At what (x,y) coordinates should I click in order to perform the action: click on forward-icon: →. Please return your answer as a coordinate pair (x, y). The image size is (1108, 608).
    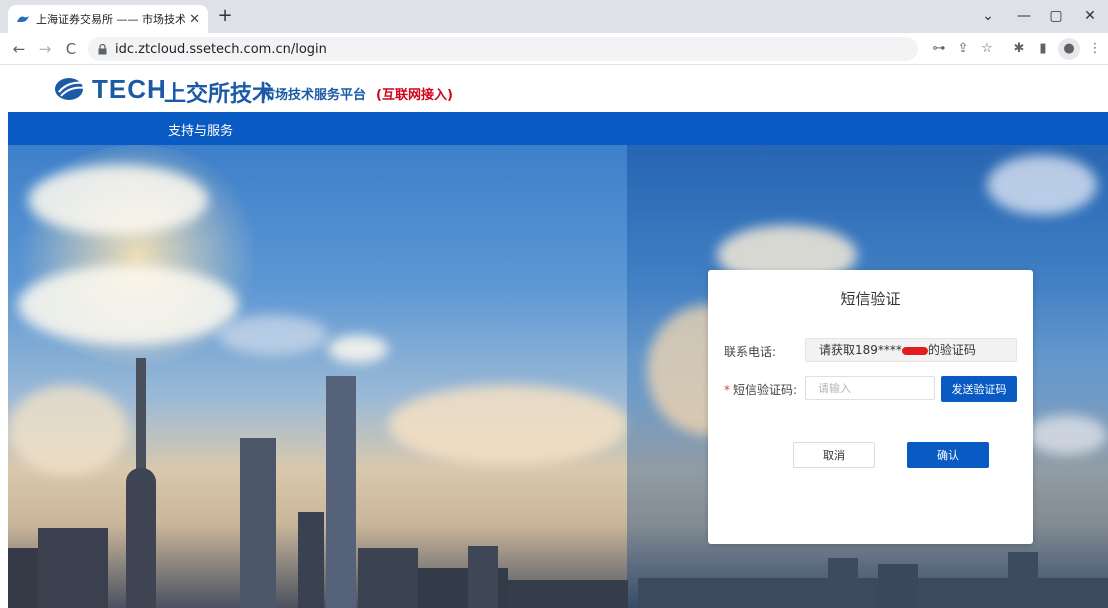
    Looking at the image, I should click on (45, 49).